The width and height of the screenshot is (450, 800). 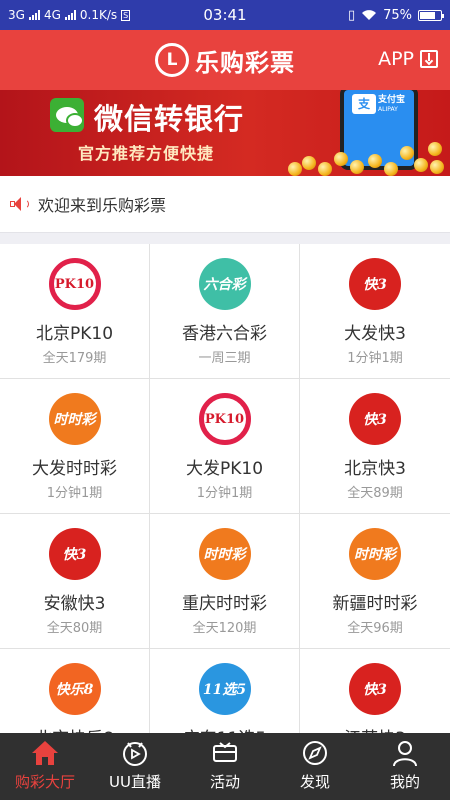 I want to click on page-title: 乐购彩票, so click(x=245, y=62).